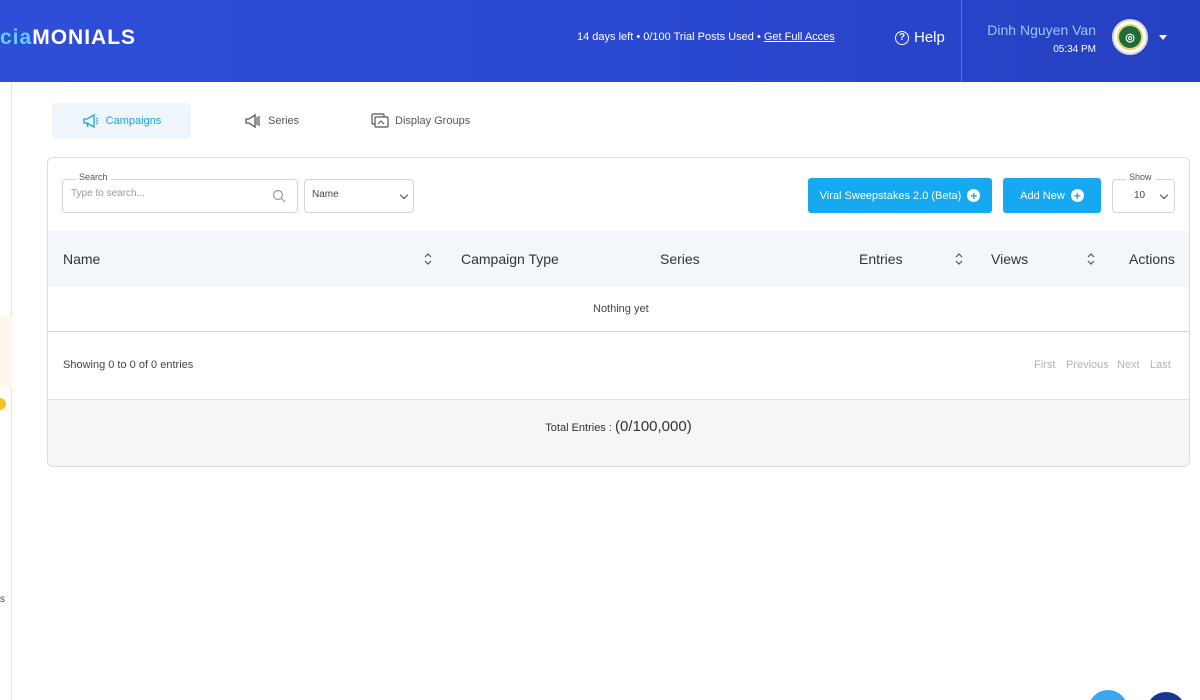 This screenshot has height=700, width=1200. I want to click on viral-sweepstakes-label: Viral Sweepstakes 2.0 (Beta), so click(890, 195).